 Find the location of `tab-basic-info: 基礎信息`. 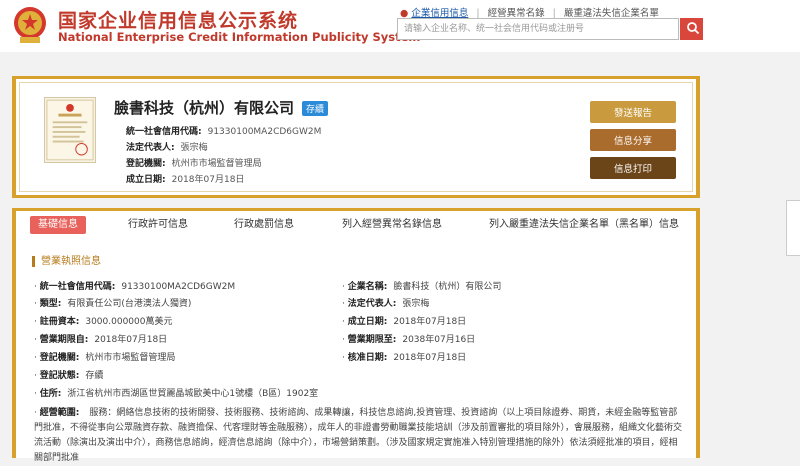

tab-basic-info: 基礎信息 is located at coordinates (58, 225).